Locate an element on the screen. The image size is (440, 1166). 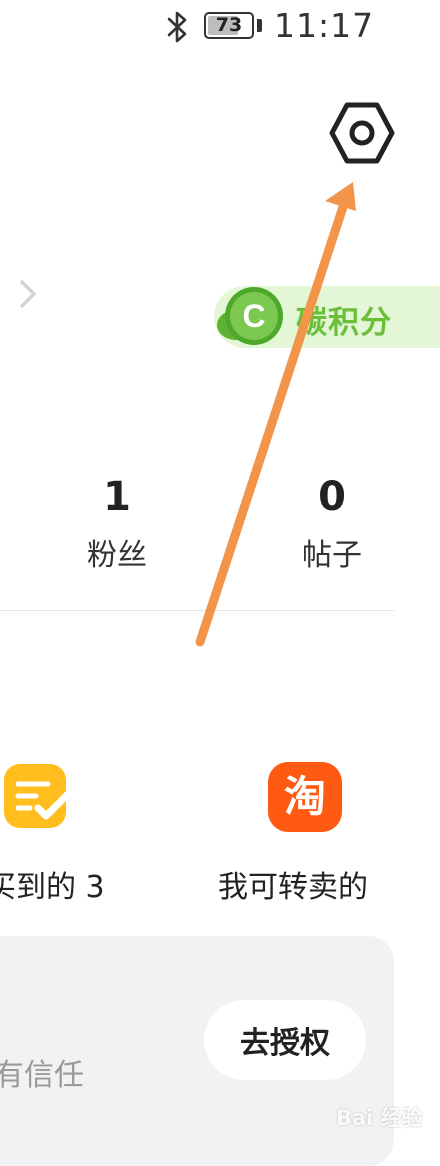
battery-tip is located at coordinates (259, 25).